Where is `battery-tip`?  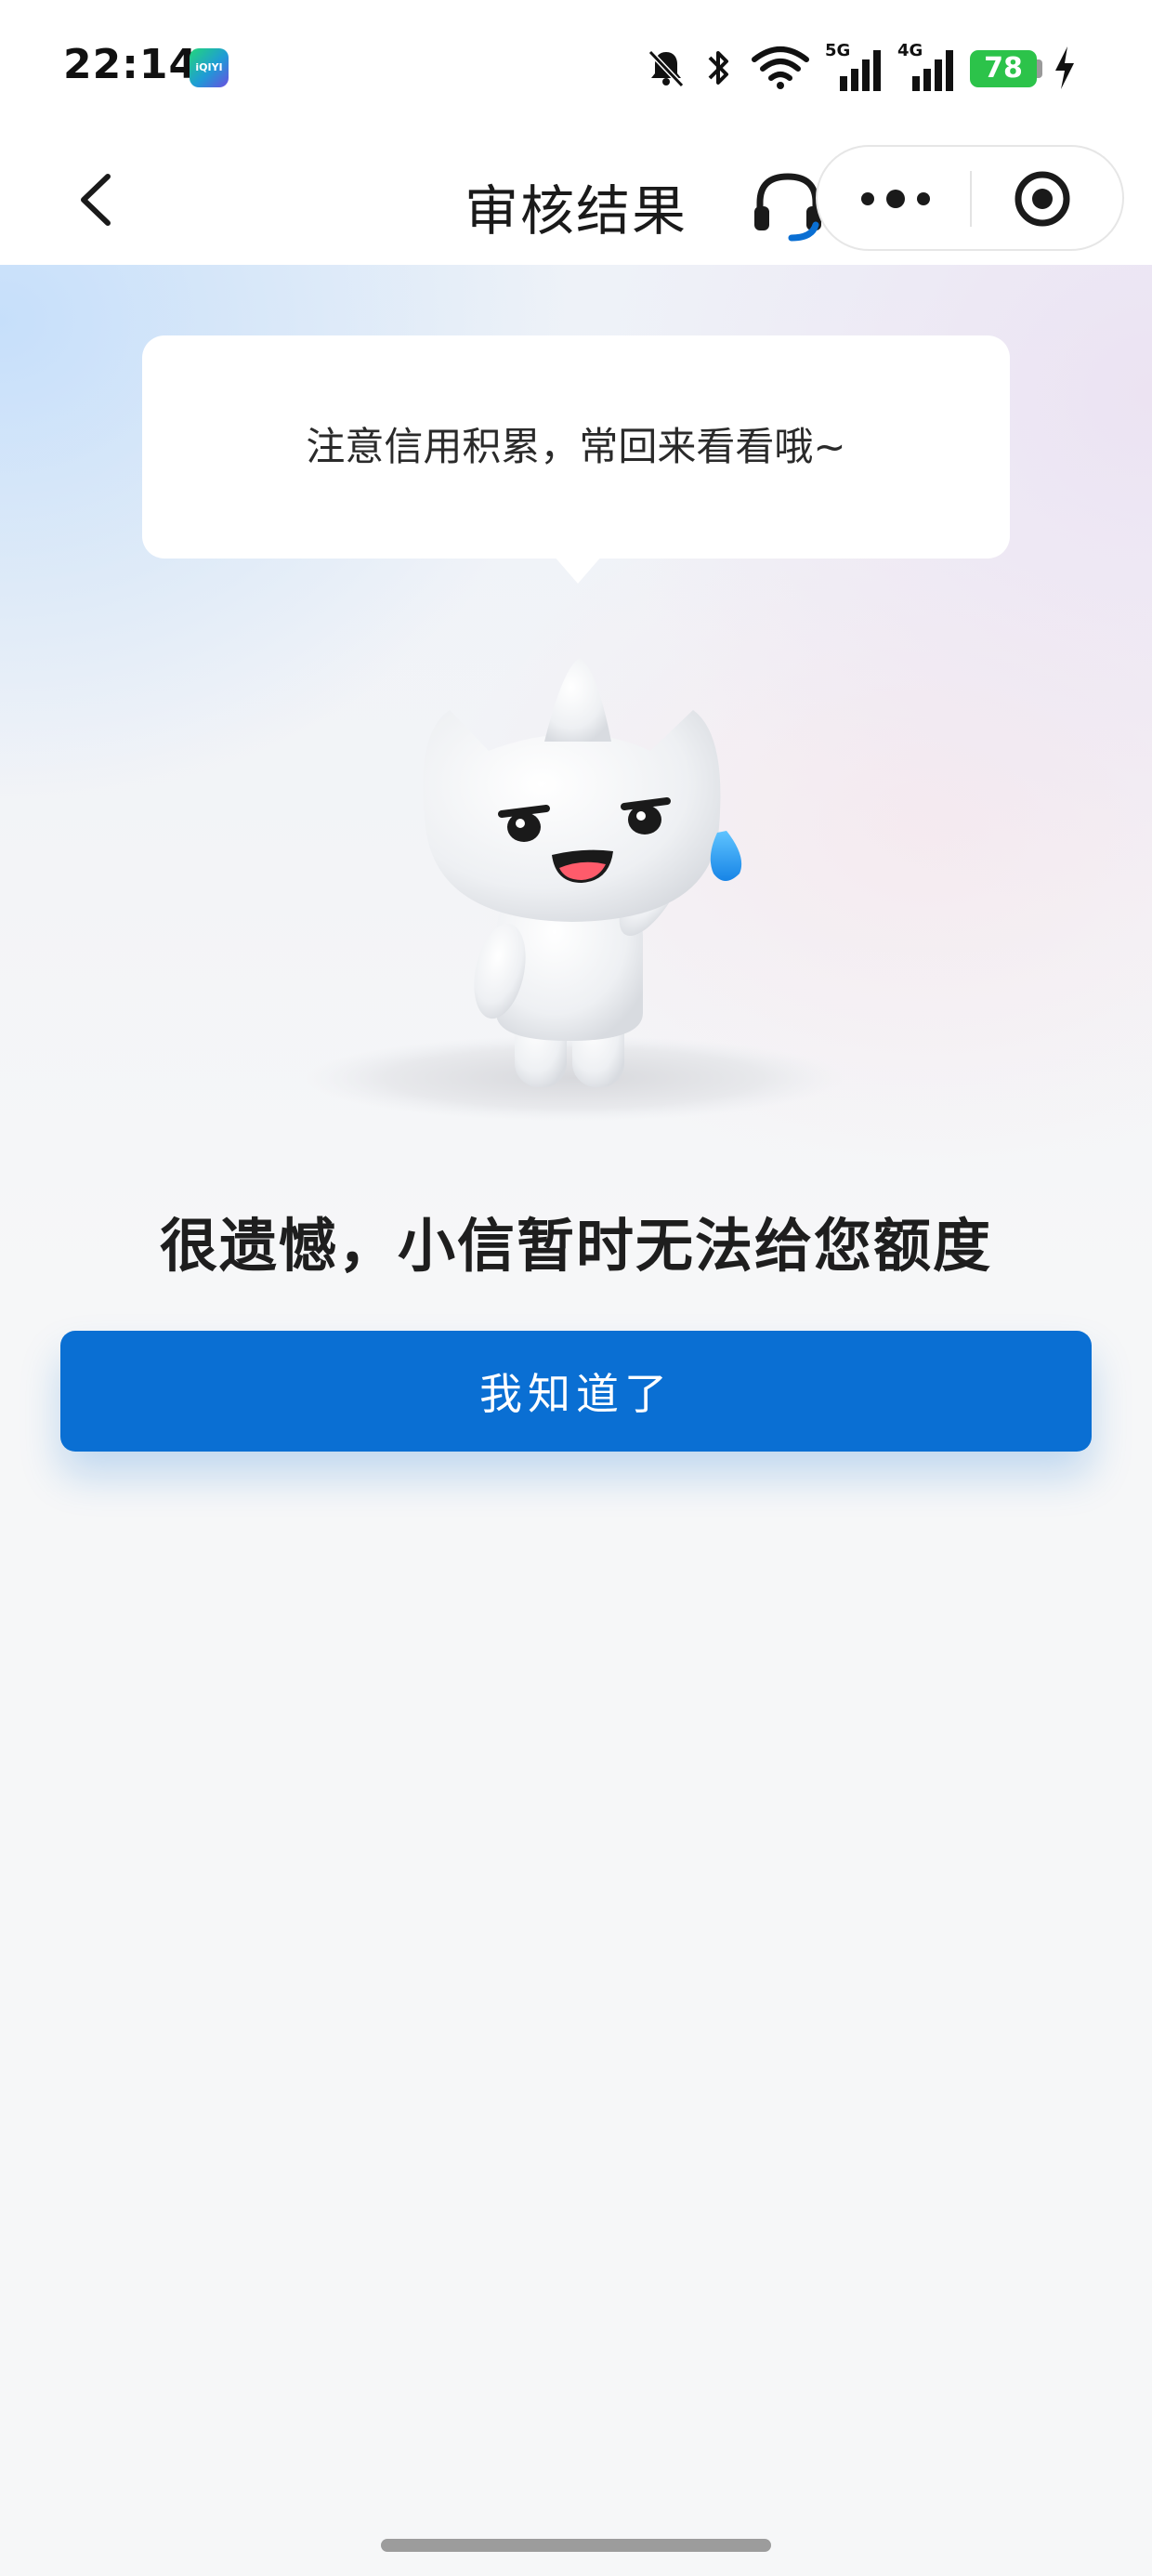
battery-tip is located at coordinates (1039, 68).